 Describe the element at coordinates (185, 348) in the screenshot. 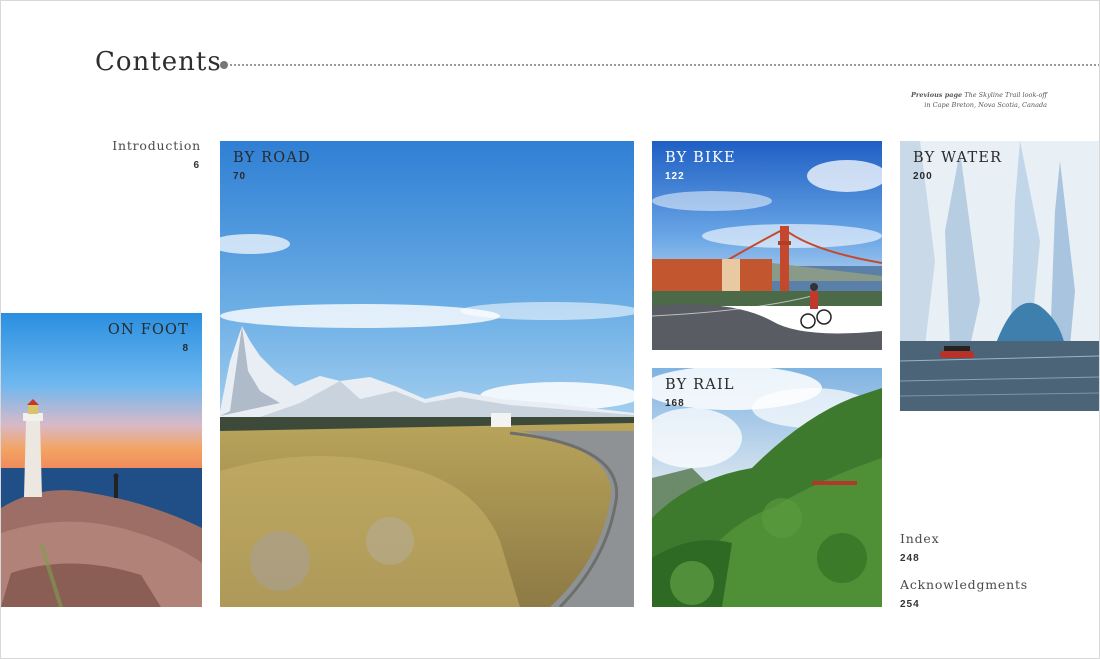

I see `on-foot-page: 8` at that location.